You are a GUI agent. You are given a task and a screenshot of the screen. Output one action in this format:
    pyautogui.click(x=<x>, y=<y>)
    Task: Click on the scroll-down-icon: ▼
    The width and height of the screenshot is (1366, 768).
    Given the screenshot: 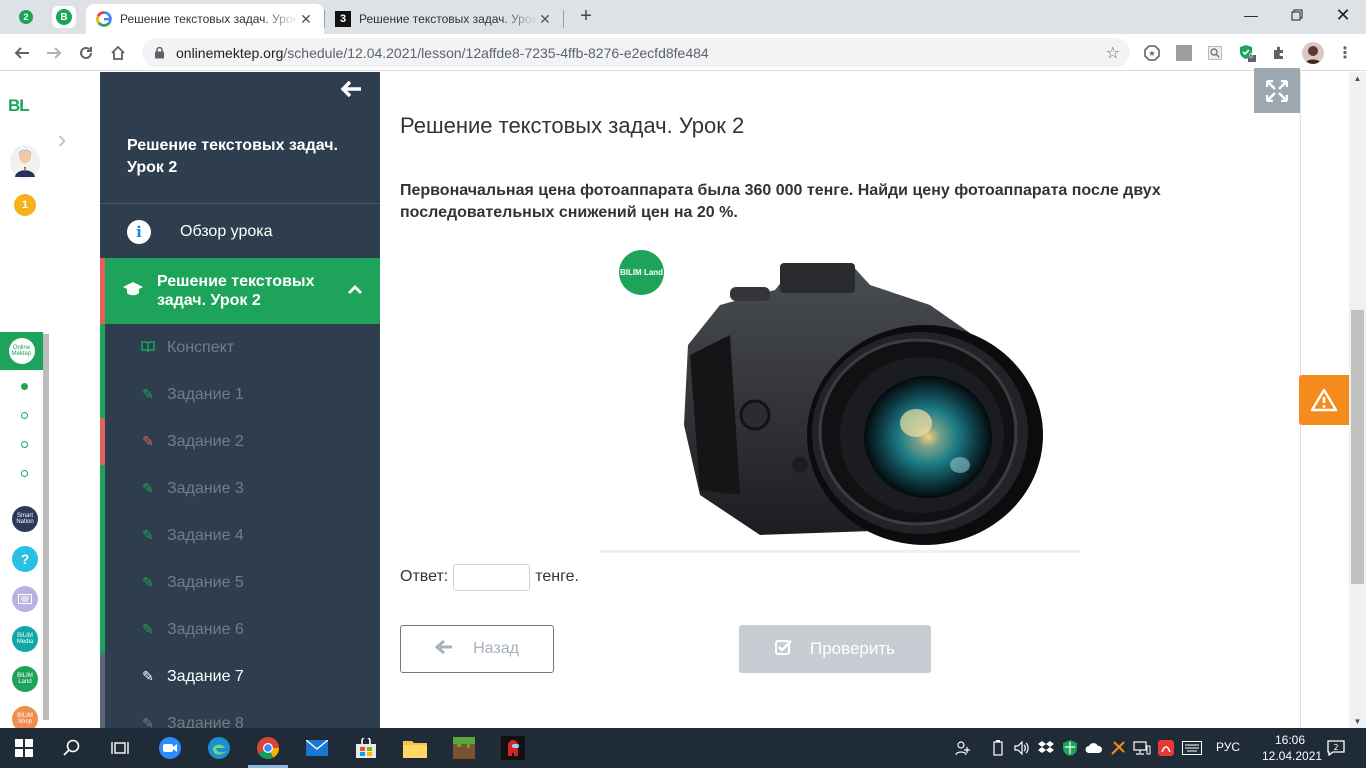 What is the action you would take?
    pyautogui.click(x=1357, y=721)
    